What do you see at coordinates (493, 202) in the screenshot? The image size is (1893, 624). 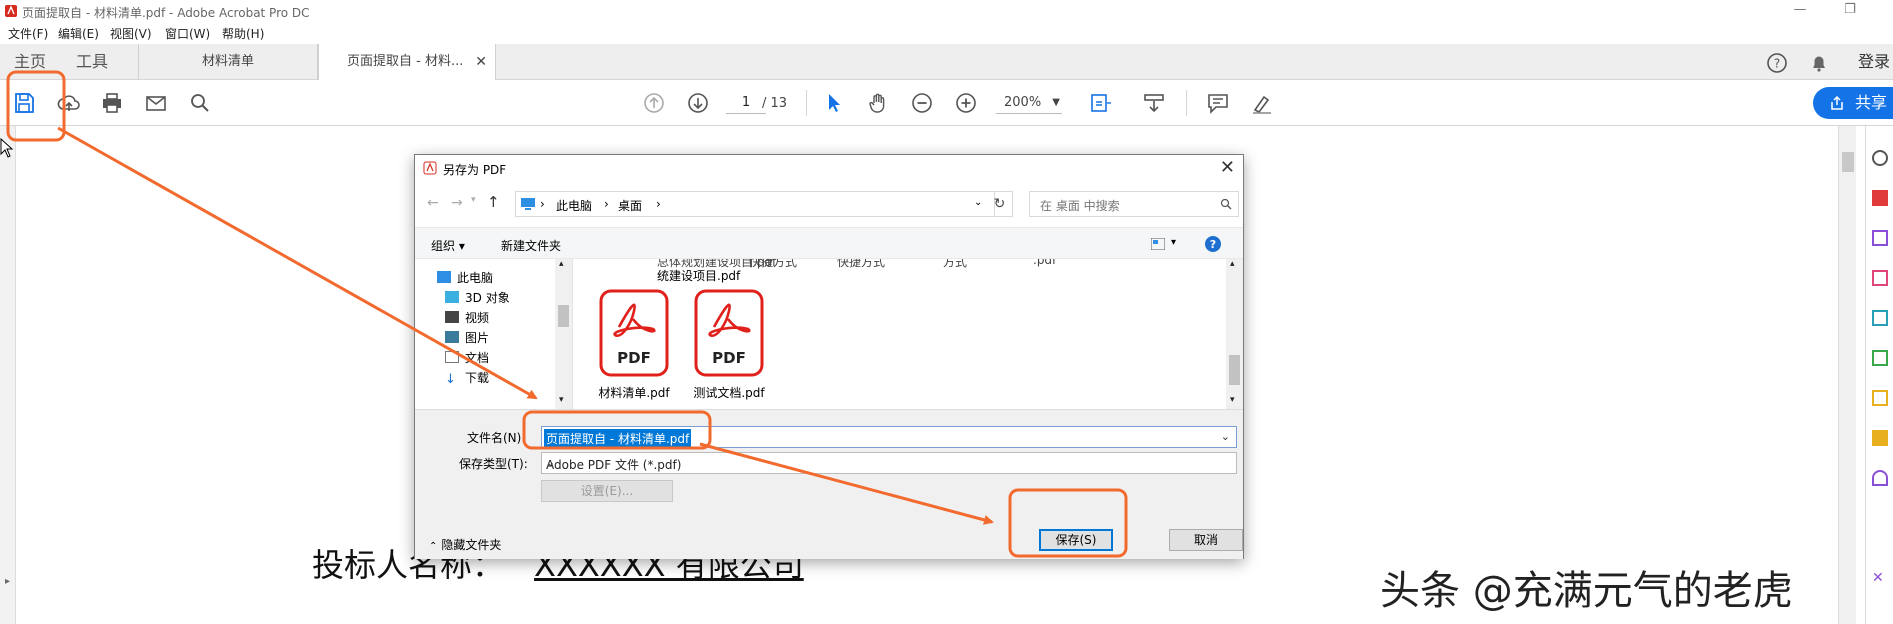 I see `up-arrow-icon: ↑` at bounding box center [493, 202].